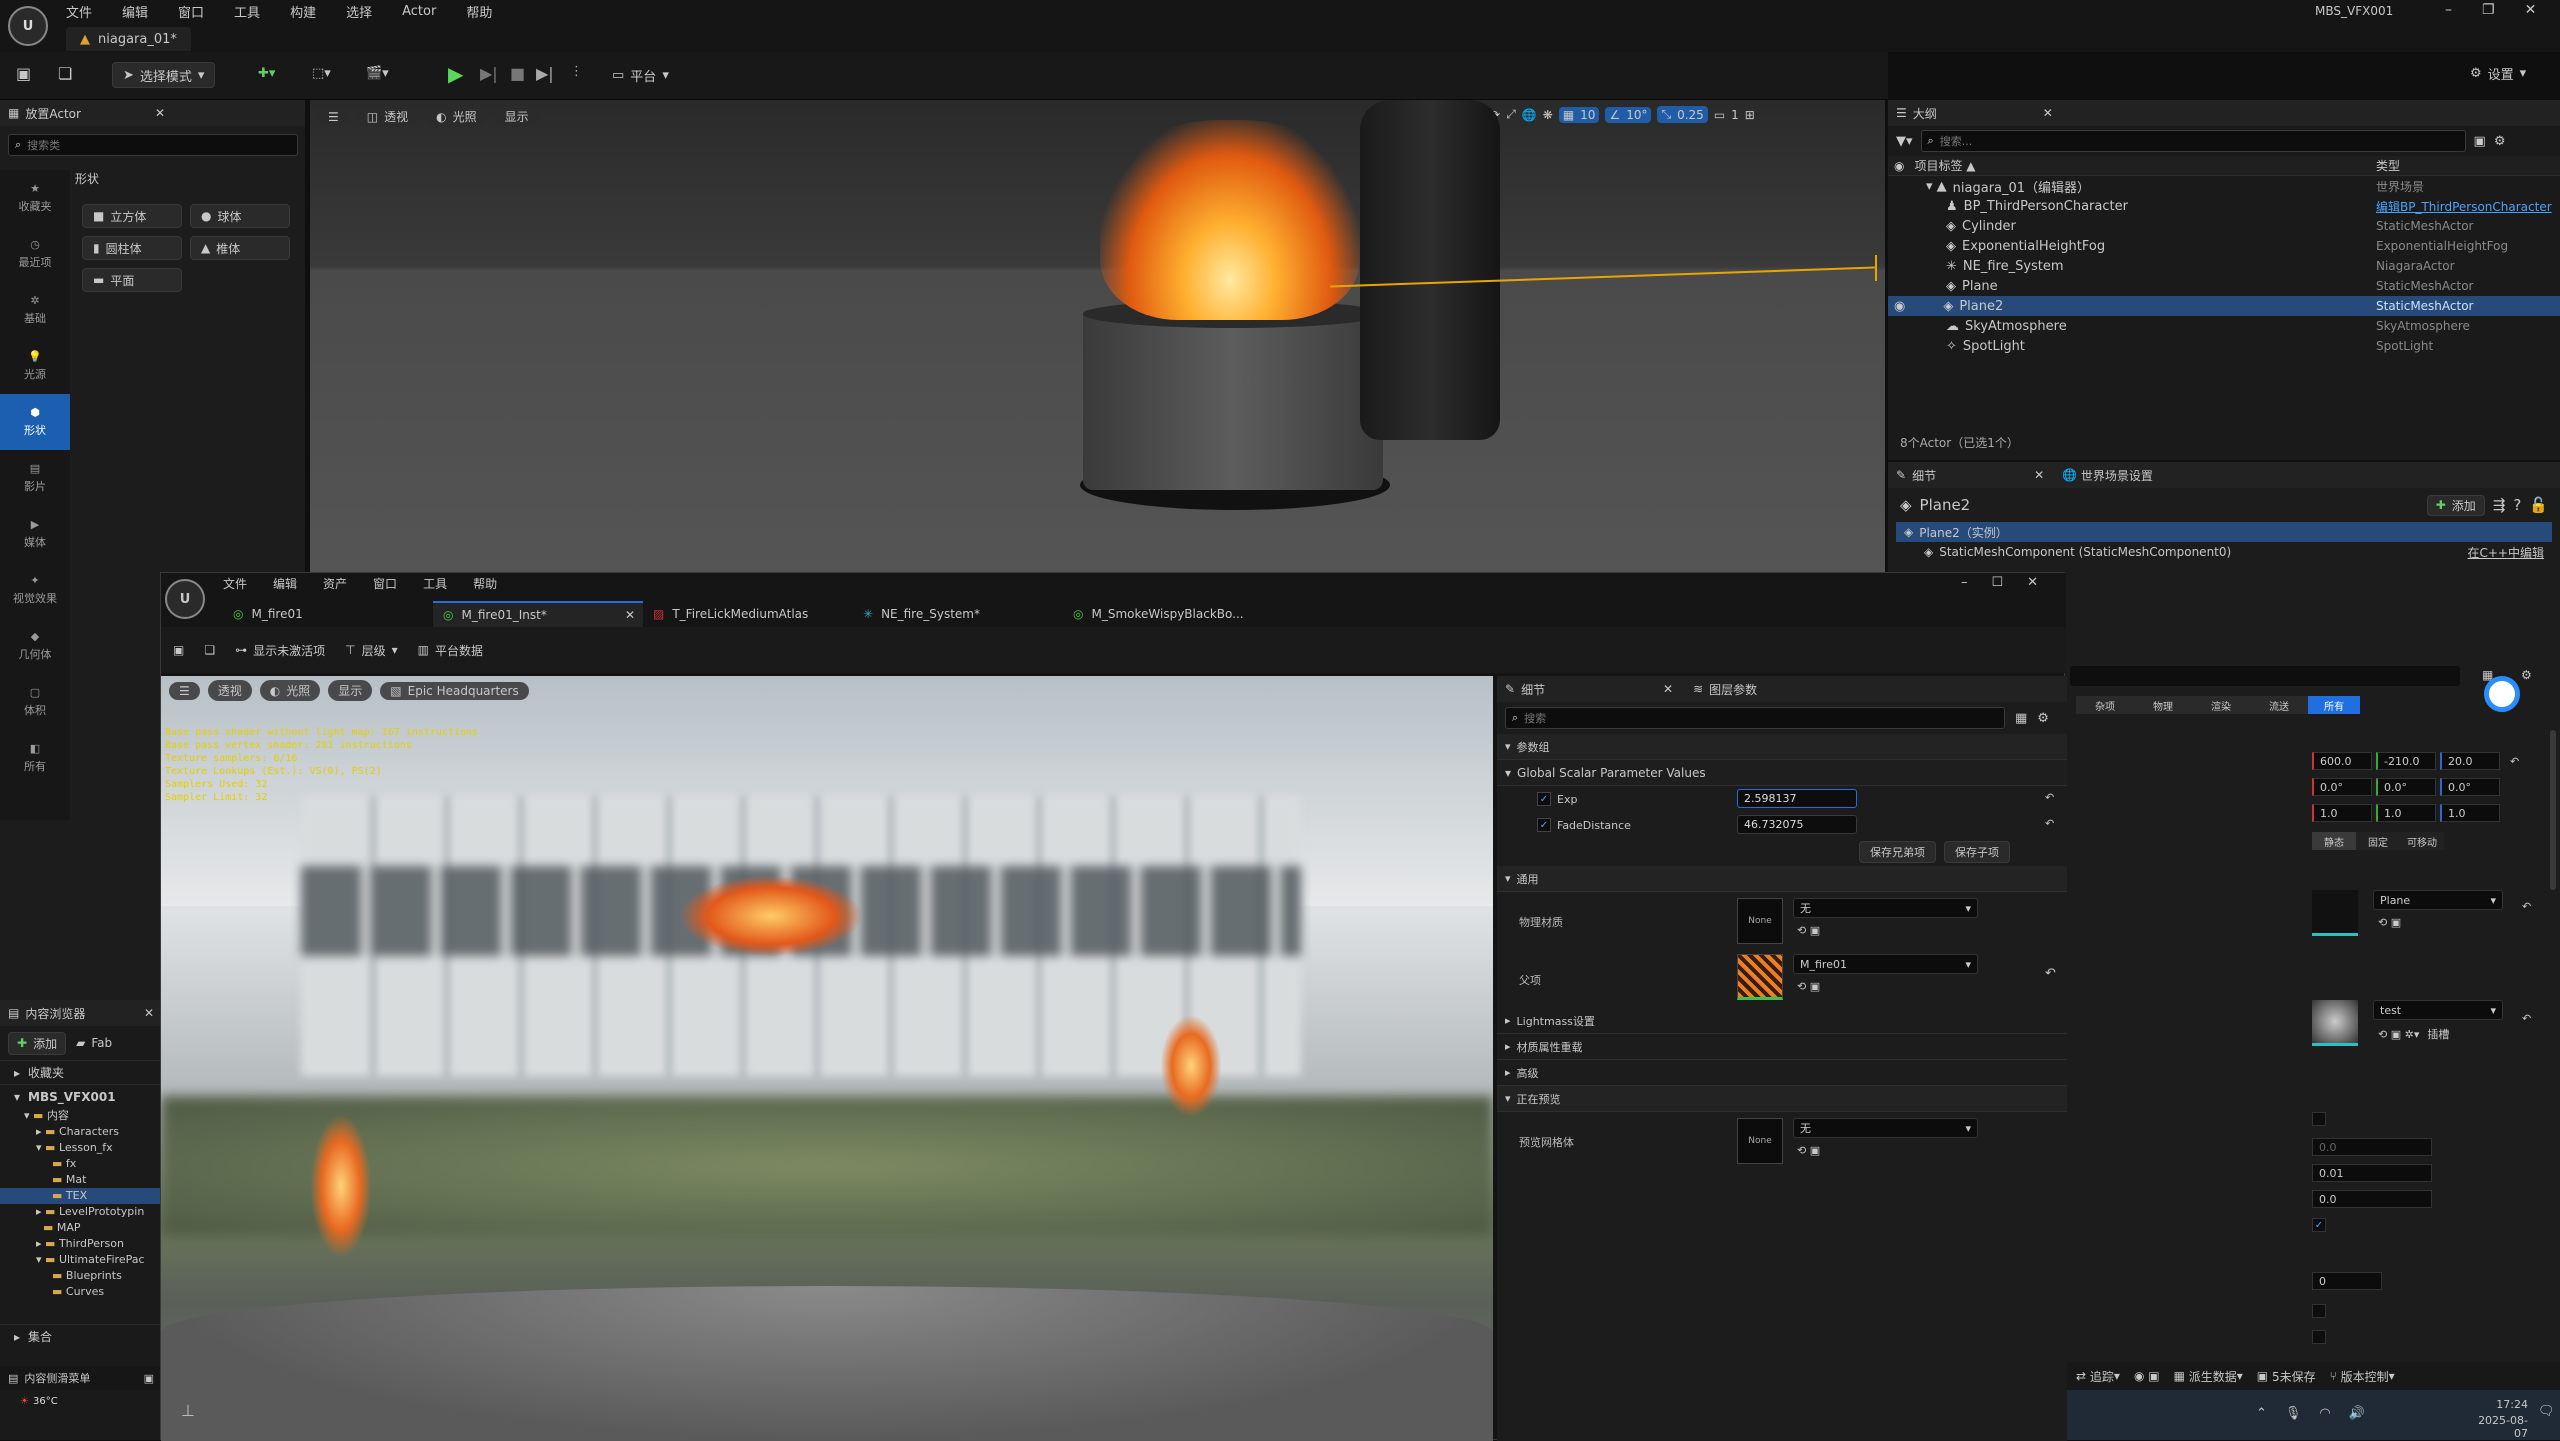 This screenshot has width=2560, height=1441. Describe the element at coordinates (35, 366) in the screenshot. I see `nav-lights: 💡 光源` at that location.